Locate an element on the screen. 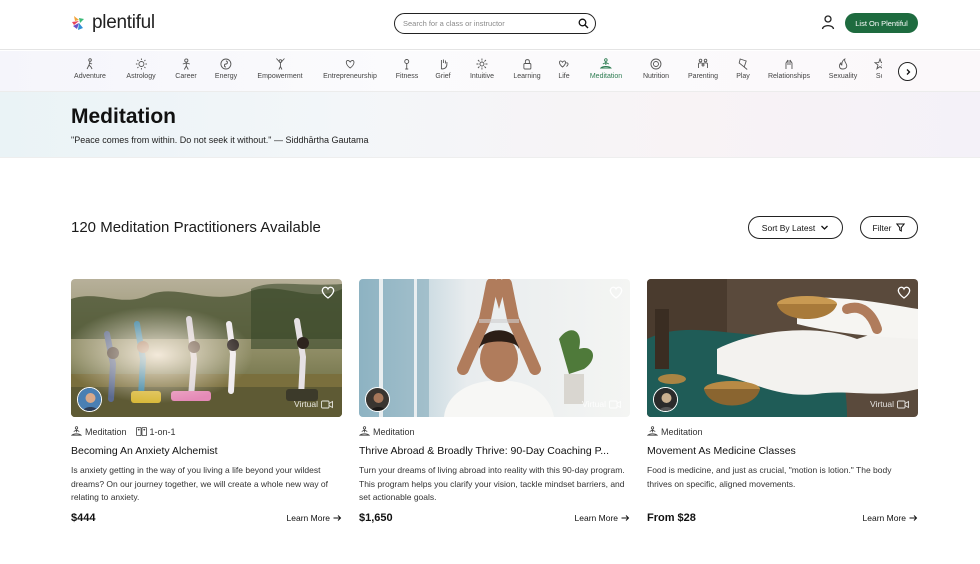 This screenshot has width=980, height=564. plate-icon is located at coordinates (656, 64).